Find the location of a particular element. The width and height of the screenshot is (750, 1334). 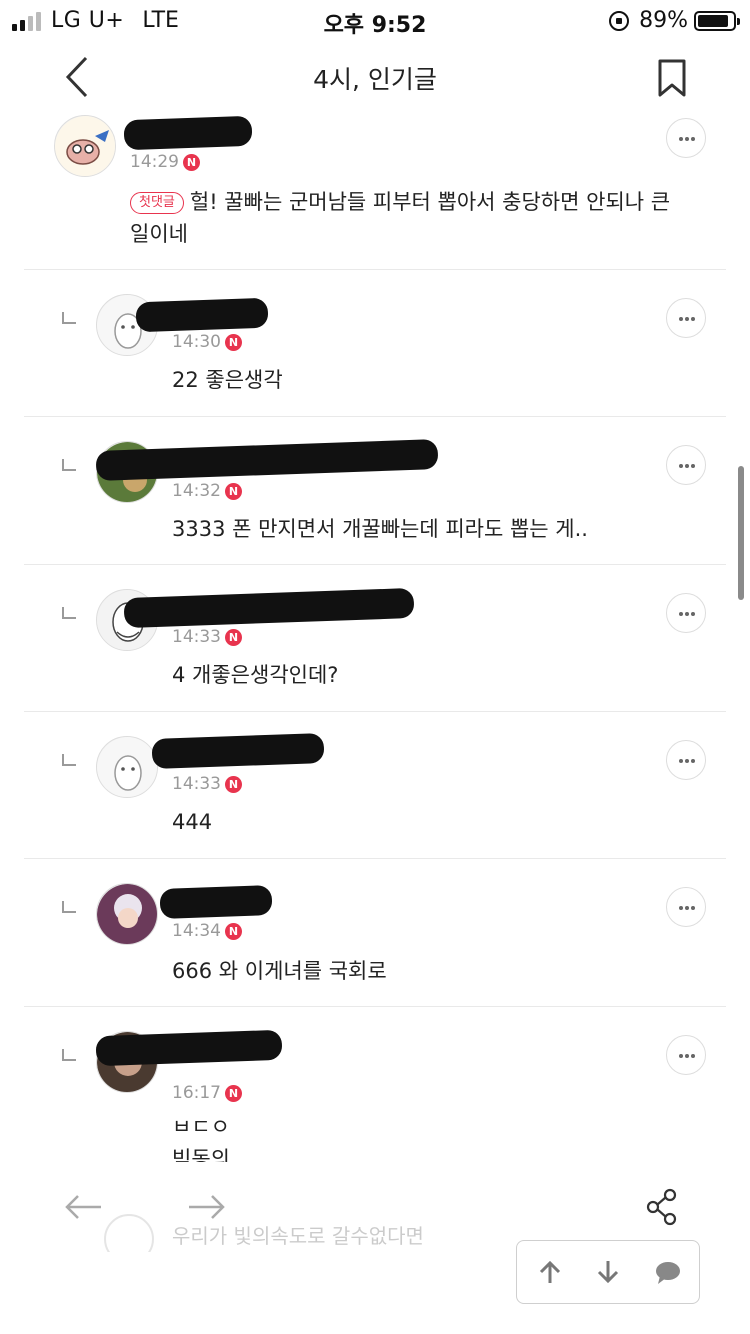

comment-text-line1: 444 is located at coordinates (192, 822).